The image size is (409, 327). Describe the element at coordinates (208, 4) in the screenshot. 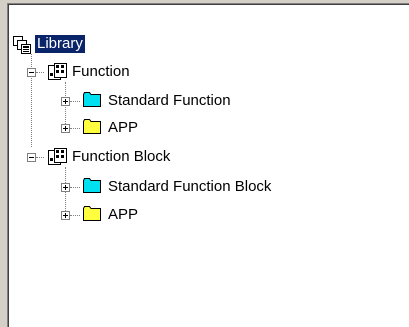

I see `panel-bevel-top-dark` at that location.